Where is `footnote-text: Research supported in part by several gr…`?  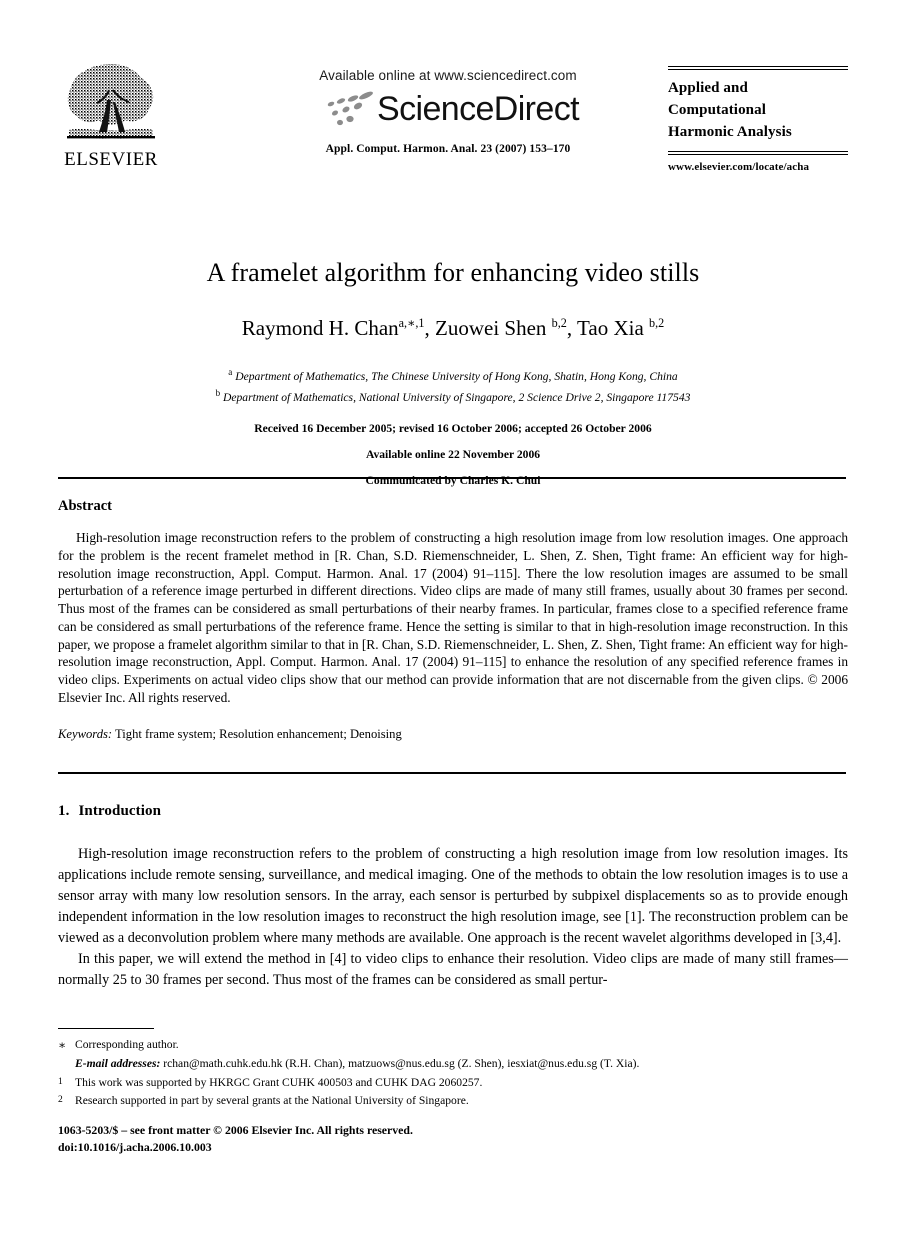
footnote-text: Research supported in part by several gr… is located at coordinates (272, 1101).